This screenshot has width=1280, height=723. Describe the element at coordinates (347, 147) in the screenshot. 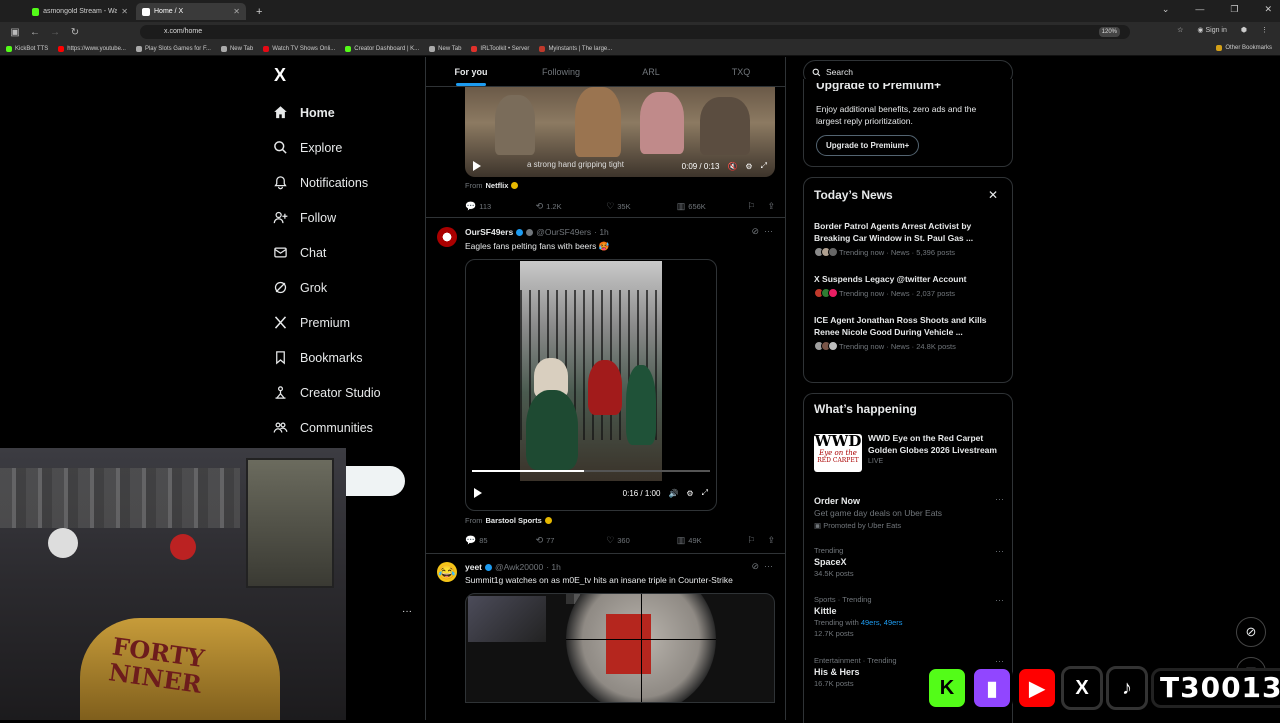

I see `sidebar-item-explore: Explore` at that location.